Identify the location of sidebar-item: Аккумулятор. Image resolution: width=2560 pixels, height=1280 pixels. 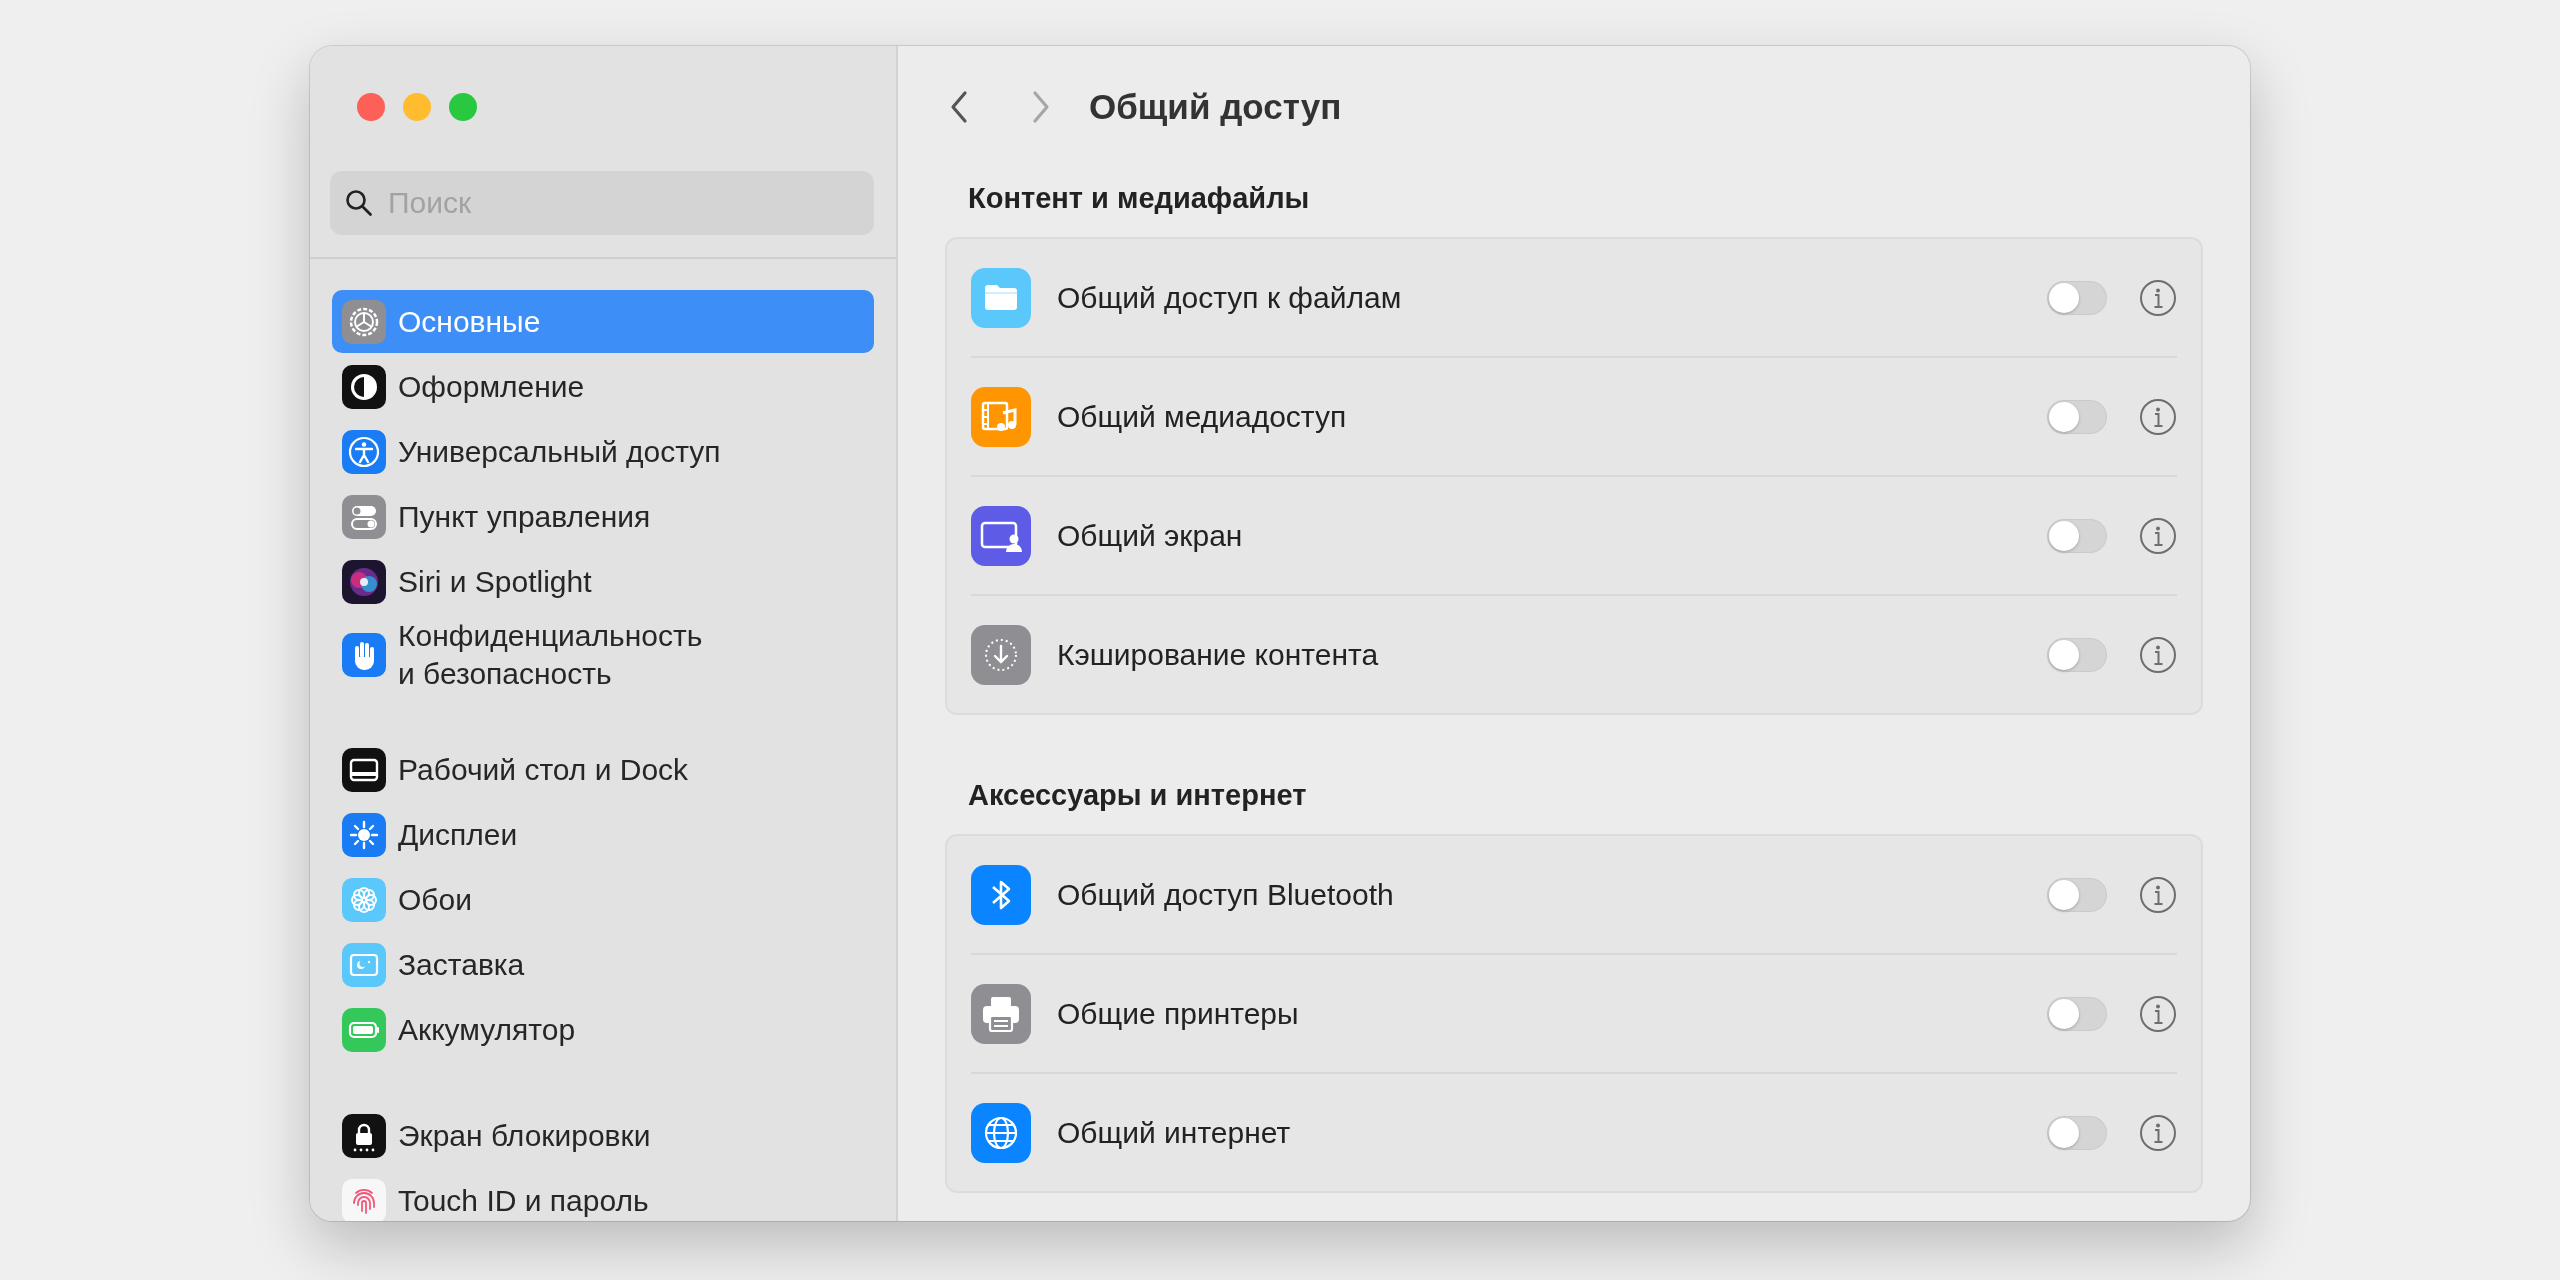
(603, 1029).